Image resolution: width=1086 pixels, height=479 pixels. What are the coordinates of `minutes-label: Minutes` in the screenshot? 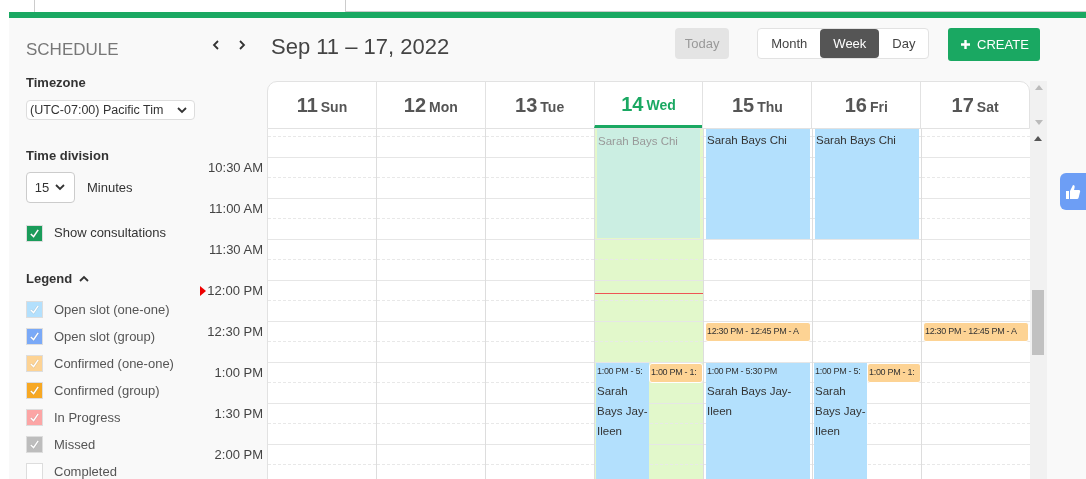 It's located at (110, 187).